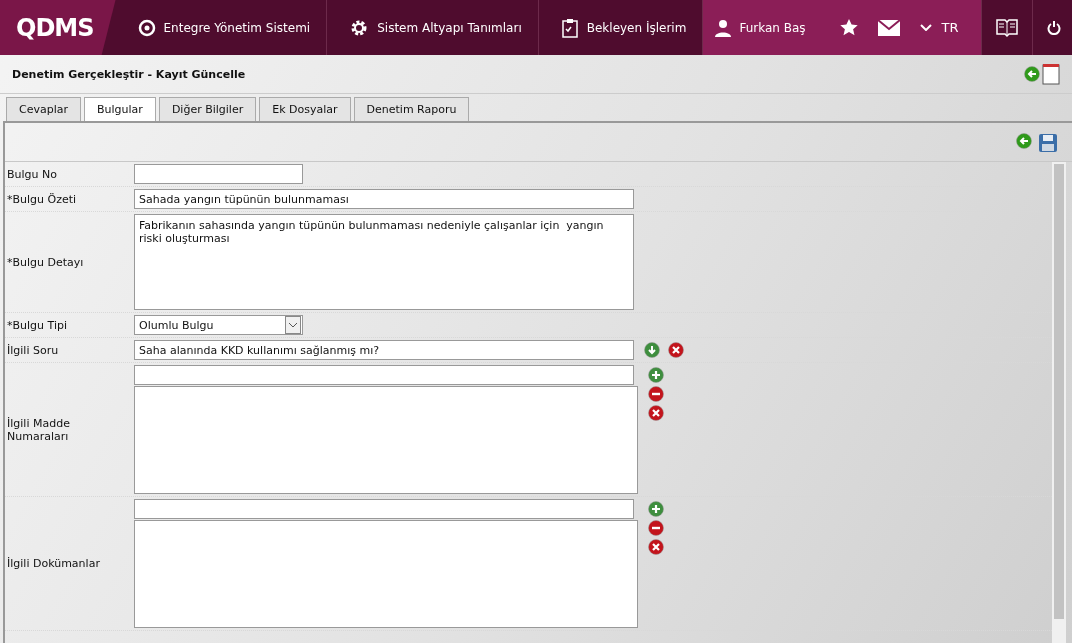  What do you see at coordinates (305, 109) in the screenshot?
I see `tab: Ek Dosyalar` at bounding box center [305, 109].